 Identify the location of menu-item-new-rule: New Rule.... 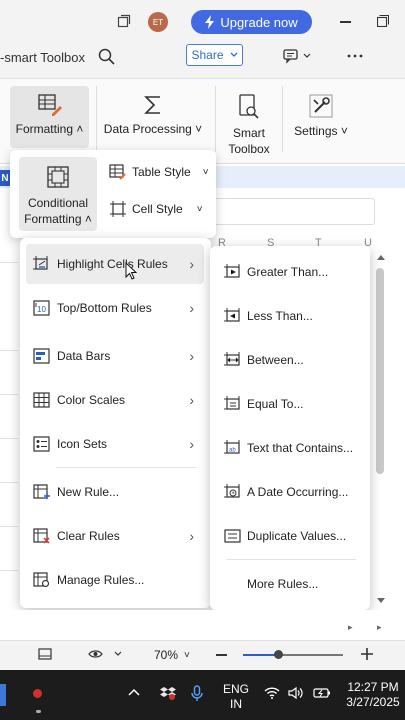
(115, 492).